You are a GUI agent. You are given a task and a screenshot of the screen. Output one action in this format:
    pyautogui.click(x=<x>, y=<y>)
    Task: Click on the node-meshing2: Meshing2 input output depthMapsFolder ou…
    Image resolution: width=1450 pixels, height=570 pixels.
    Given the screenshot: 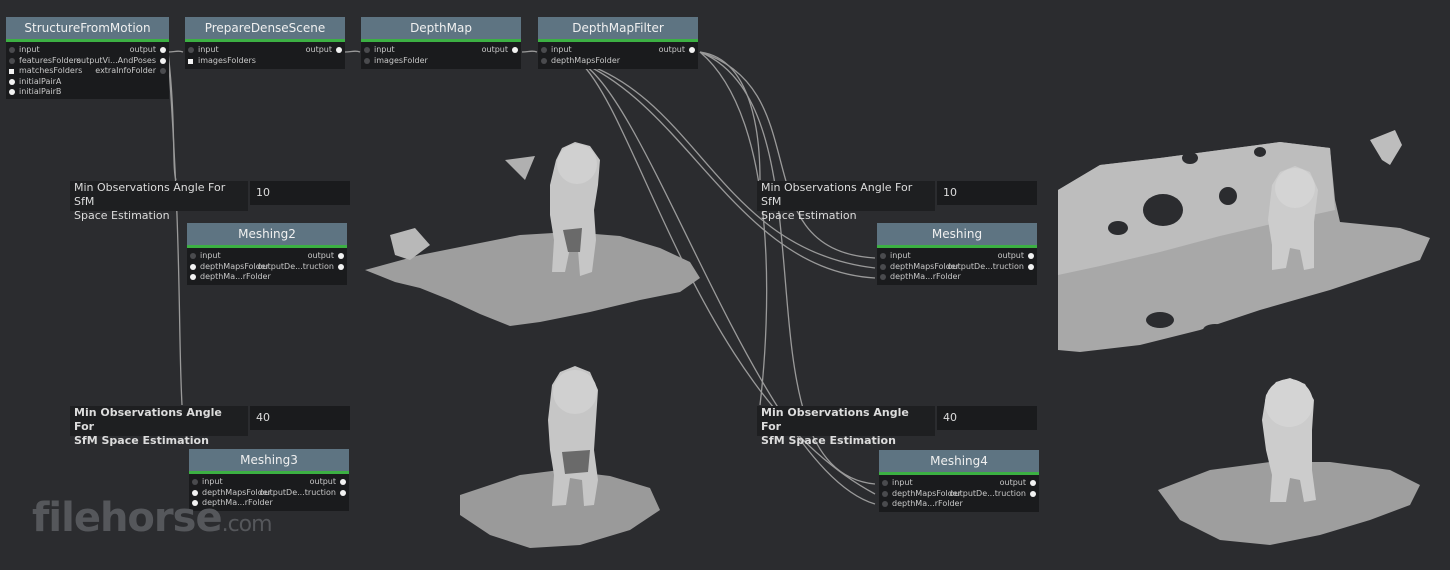 What is the action you would take?
    pyautogui.click(x=267, y=254)
    